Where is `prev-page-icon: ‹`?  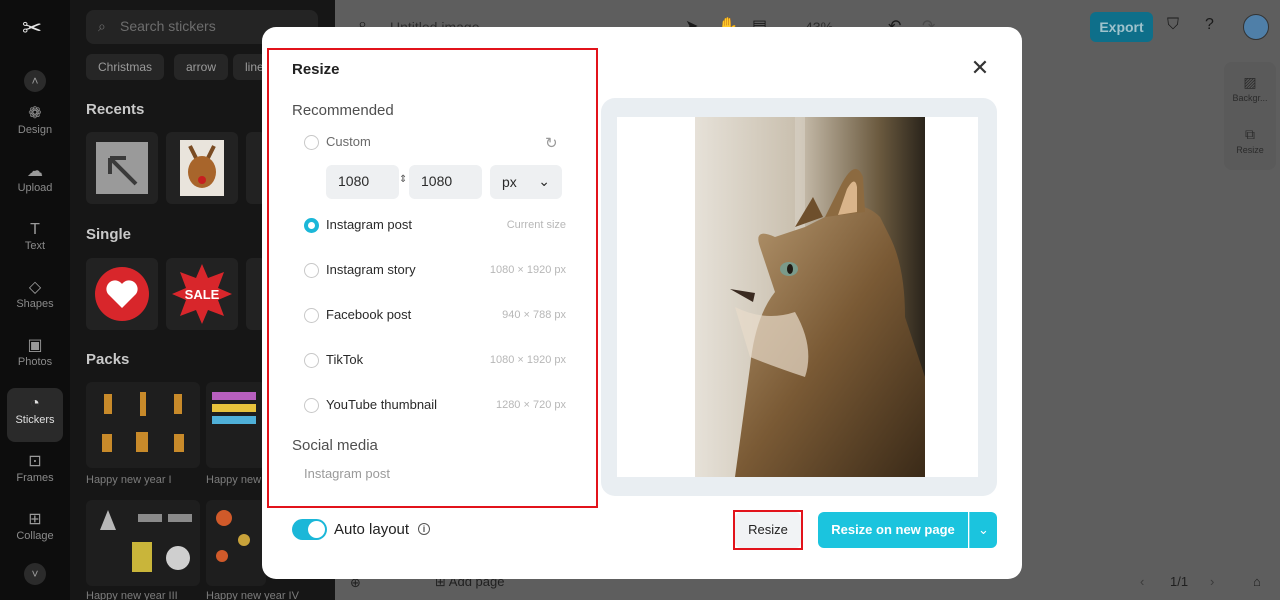 prev-page-icon: ‹ is located at coordinates (1142, 581).